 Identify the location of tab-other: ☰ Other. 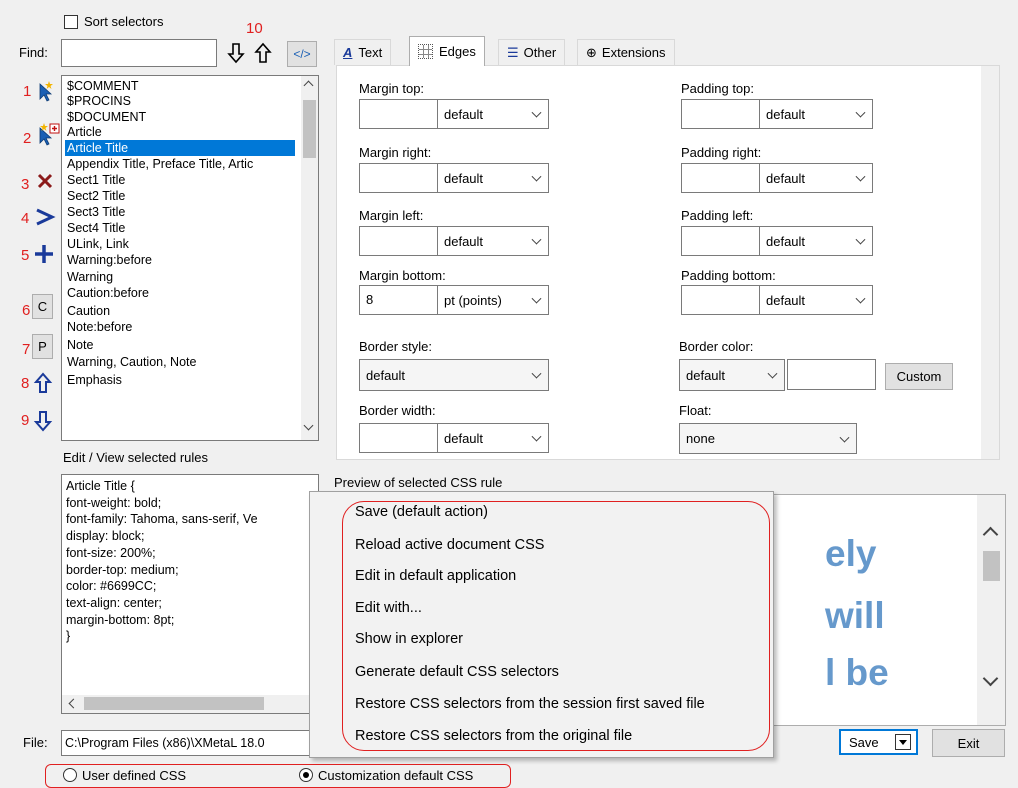
(532, 52).